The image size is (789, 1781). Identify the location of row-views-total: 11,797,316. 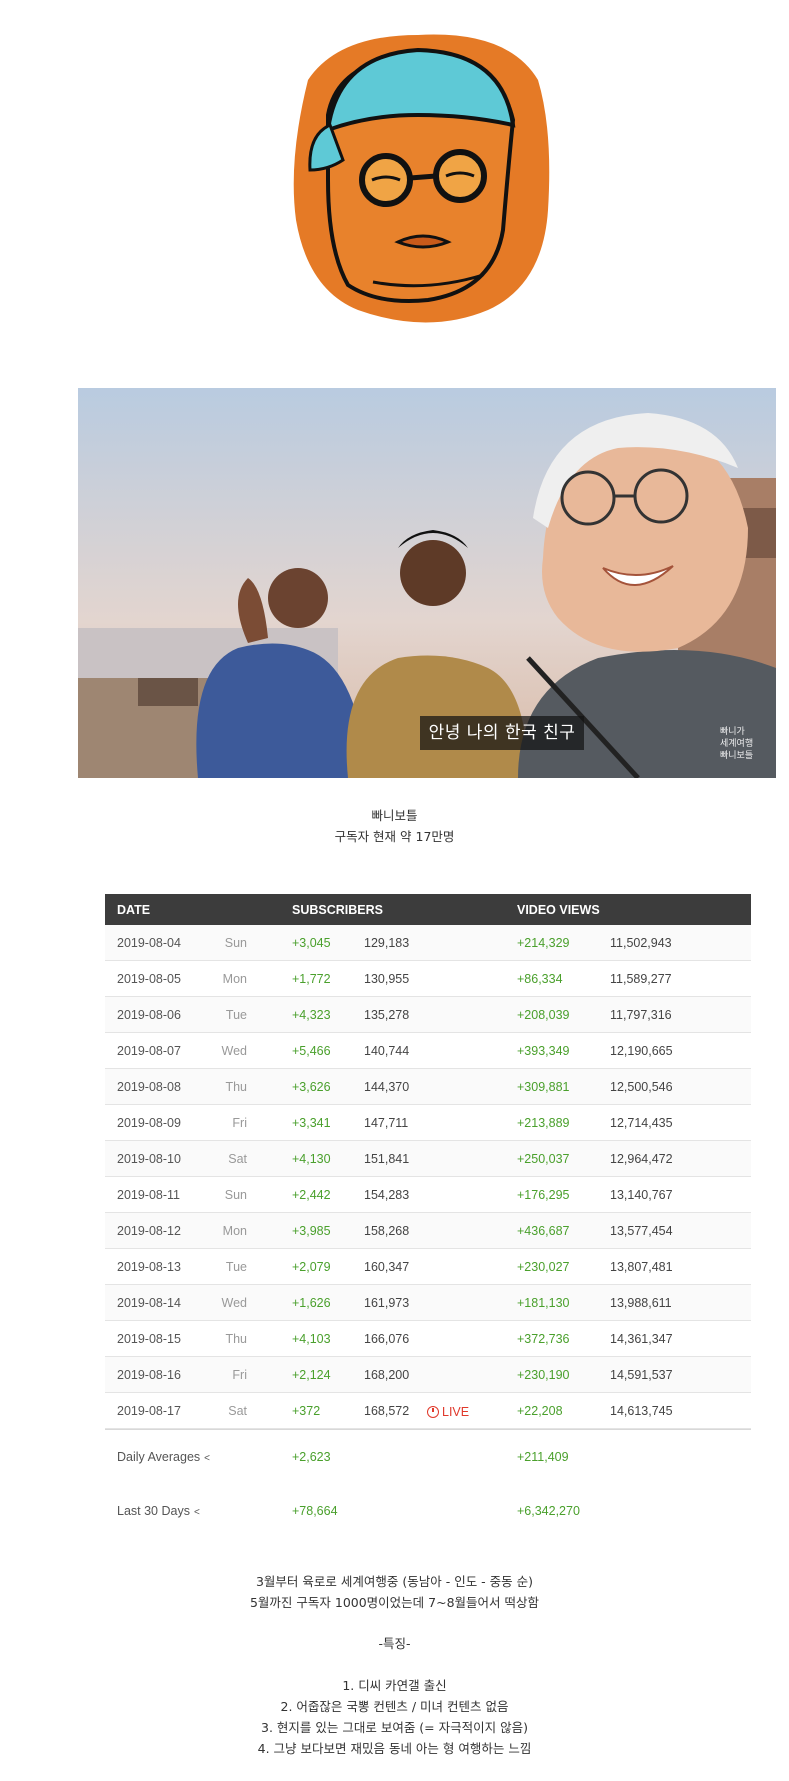
(641, 1015).